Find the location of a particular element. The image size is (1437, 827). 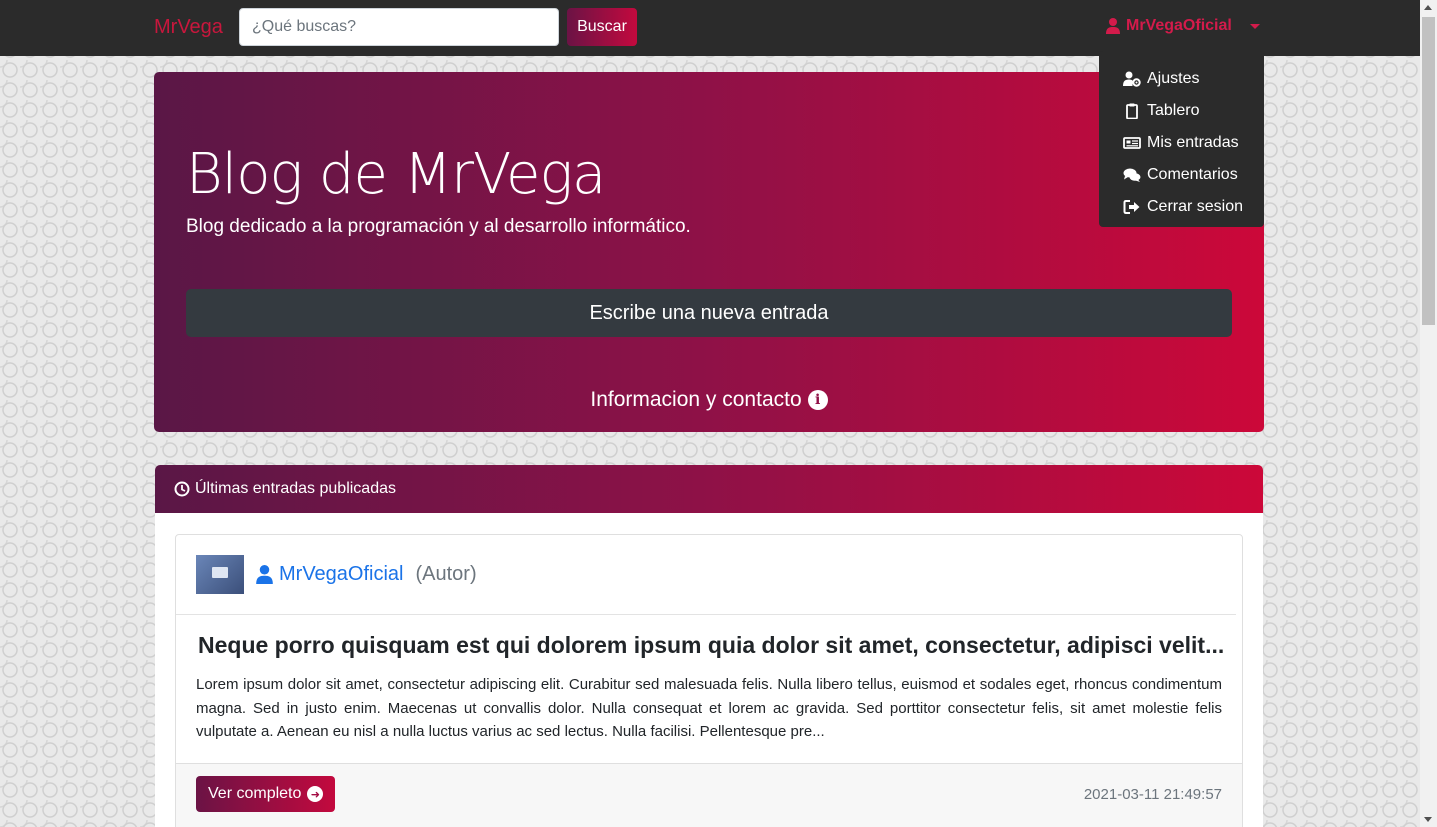

newspaper-icon is located at coordinates (1132, 143).